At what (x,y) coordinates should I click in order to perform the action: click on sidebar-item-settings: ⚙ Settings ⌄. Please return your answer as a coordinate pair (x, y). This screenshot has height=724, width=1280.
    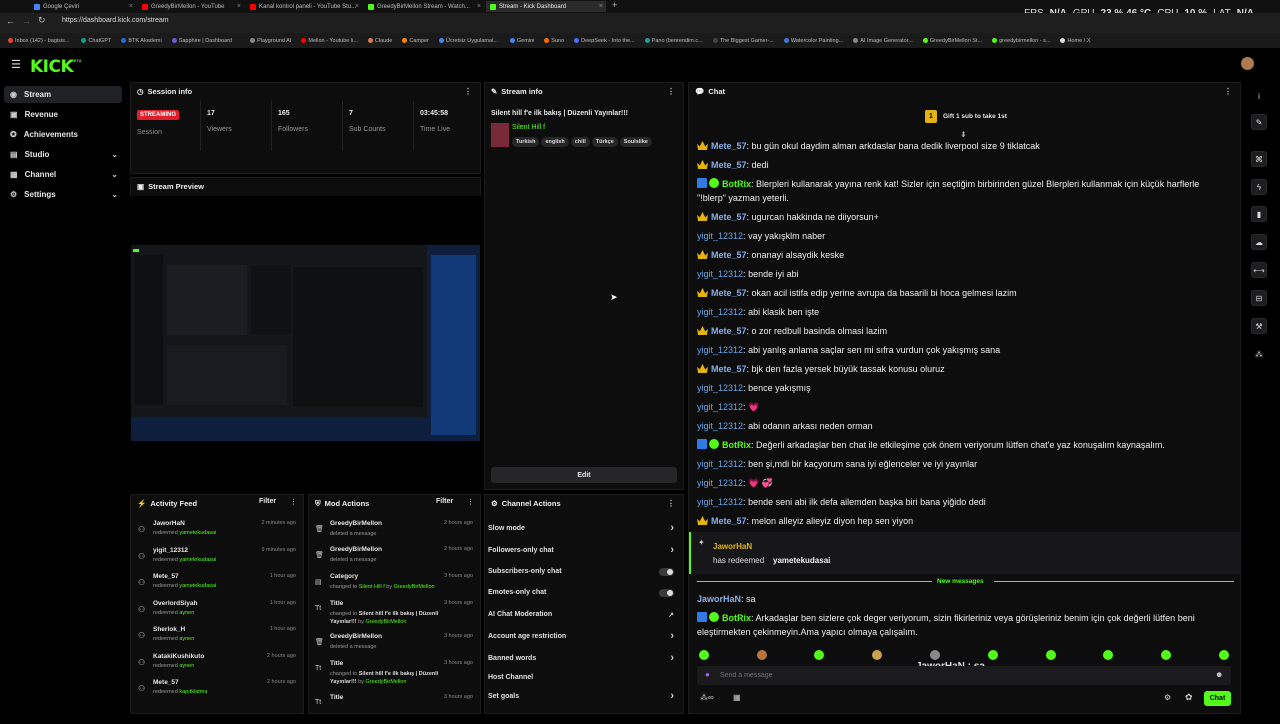
    Looking at the image, I should click on (63, 194).